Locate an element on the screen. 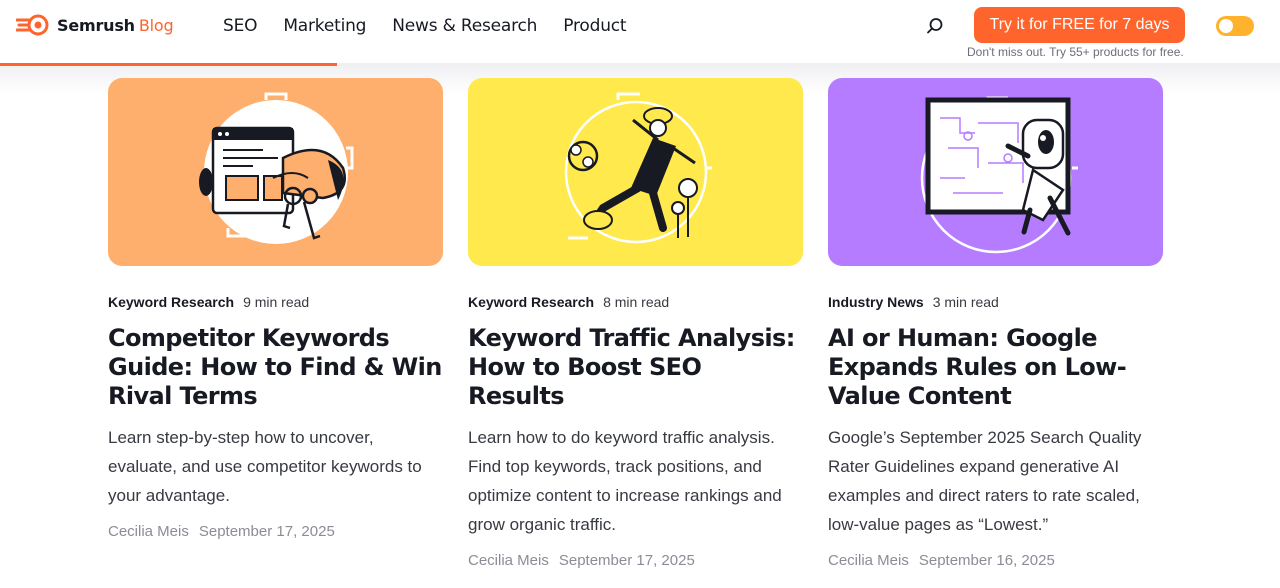 This screenshot has height=588, width=1280. logo-brand: Semrush is located at coordinates (96, 25).